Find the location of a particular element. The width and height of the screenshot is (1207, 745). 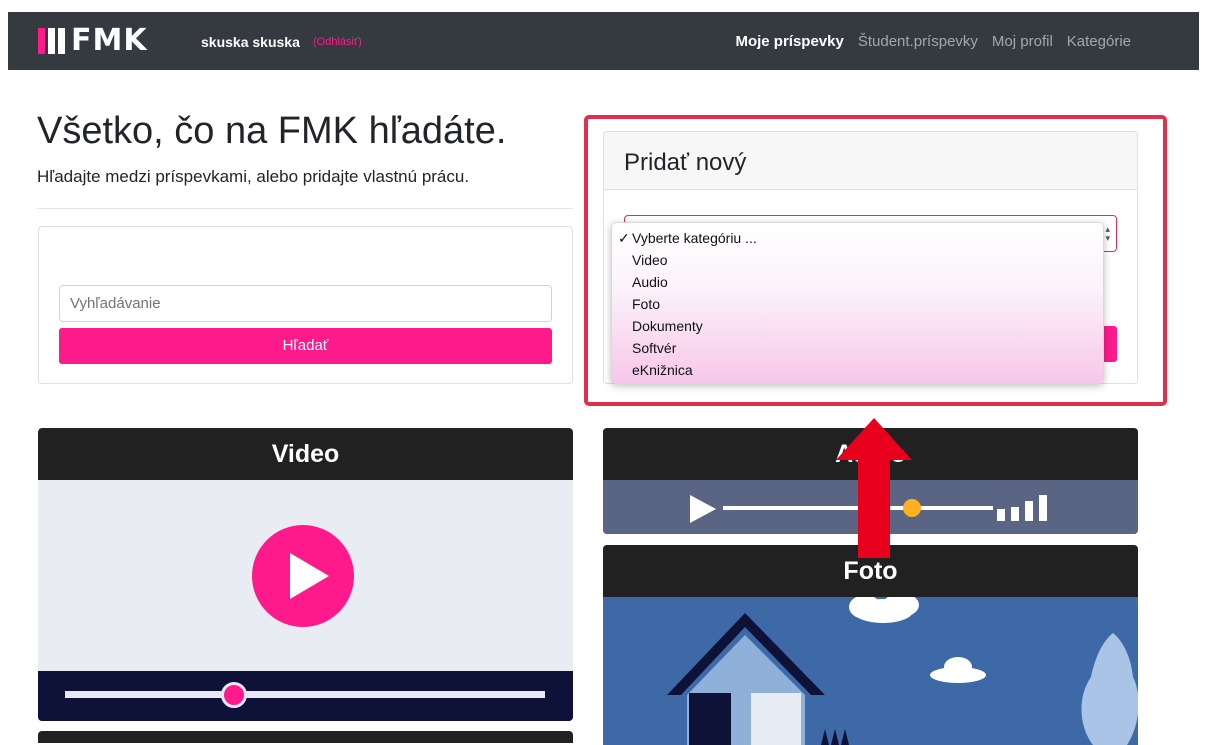

logout-link: (Odhlásiť) is located at coordinates (337, 42).